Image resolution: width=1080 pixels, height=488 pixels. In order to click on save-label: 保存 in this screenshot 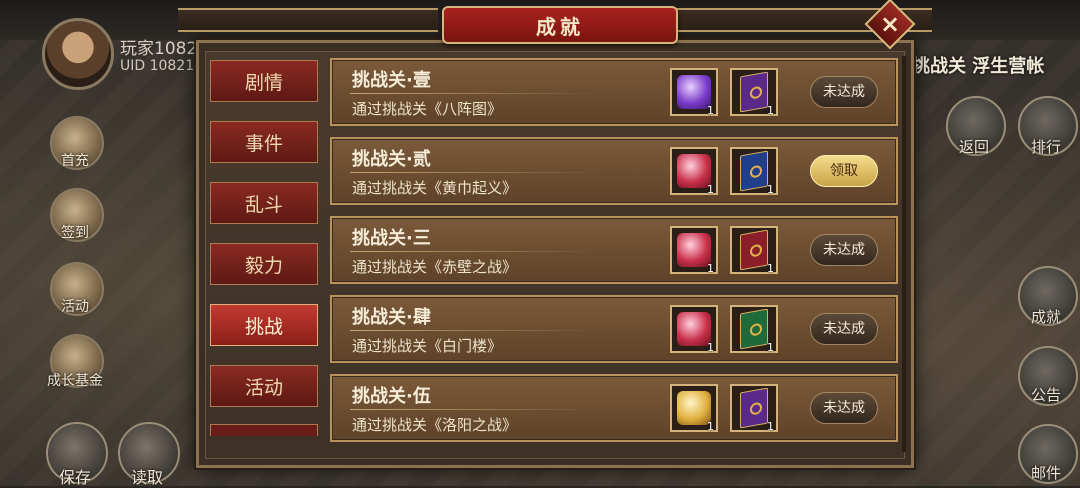, I will do `click(74, 477)`.